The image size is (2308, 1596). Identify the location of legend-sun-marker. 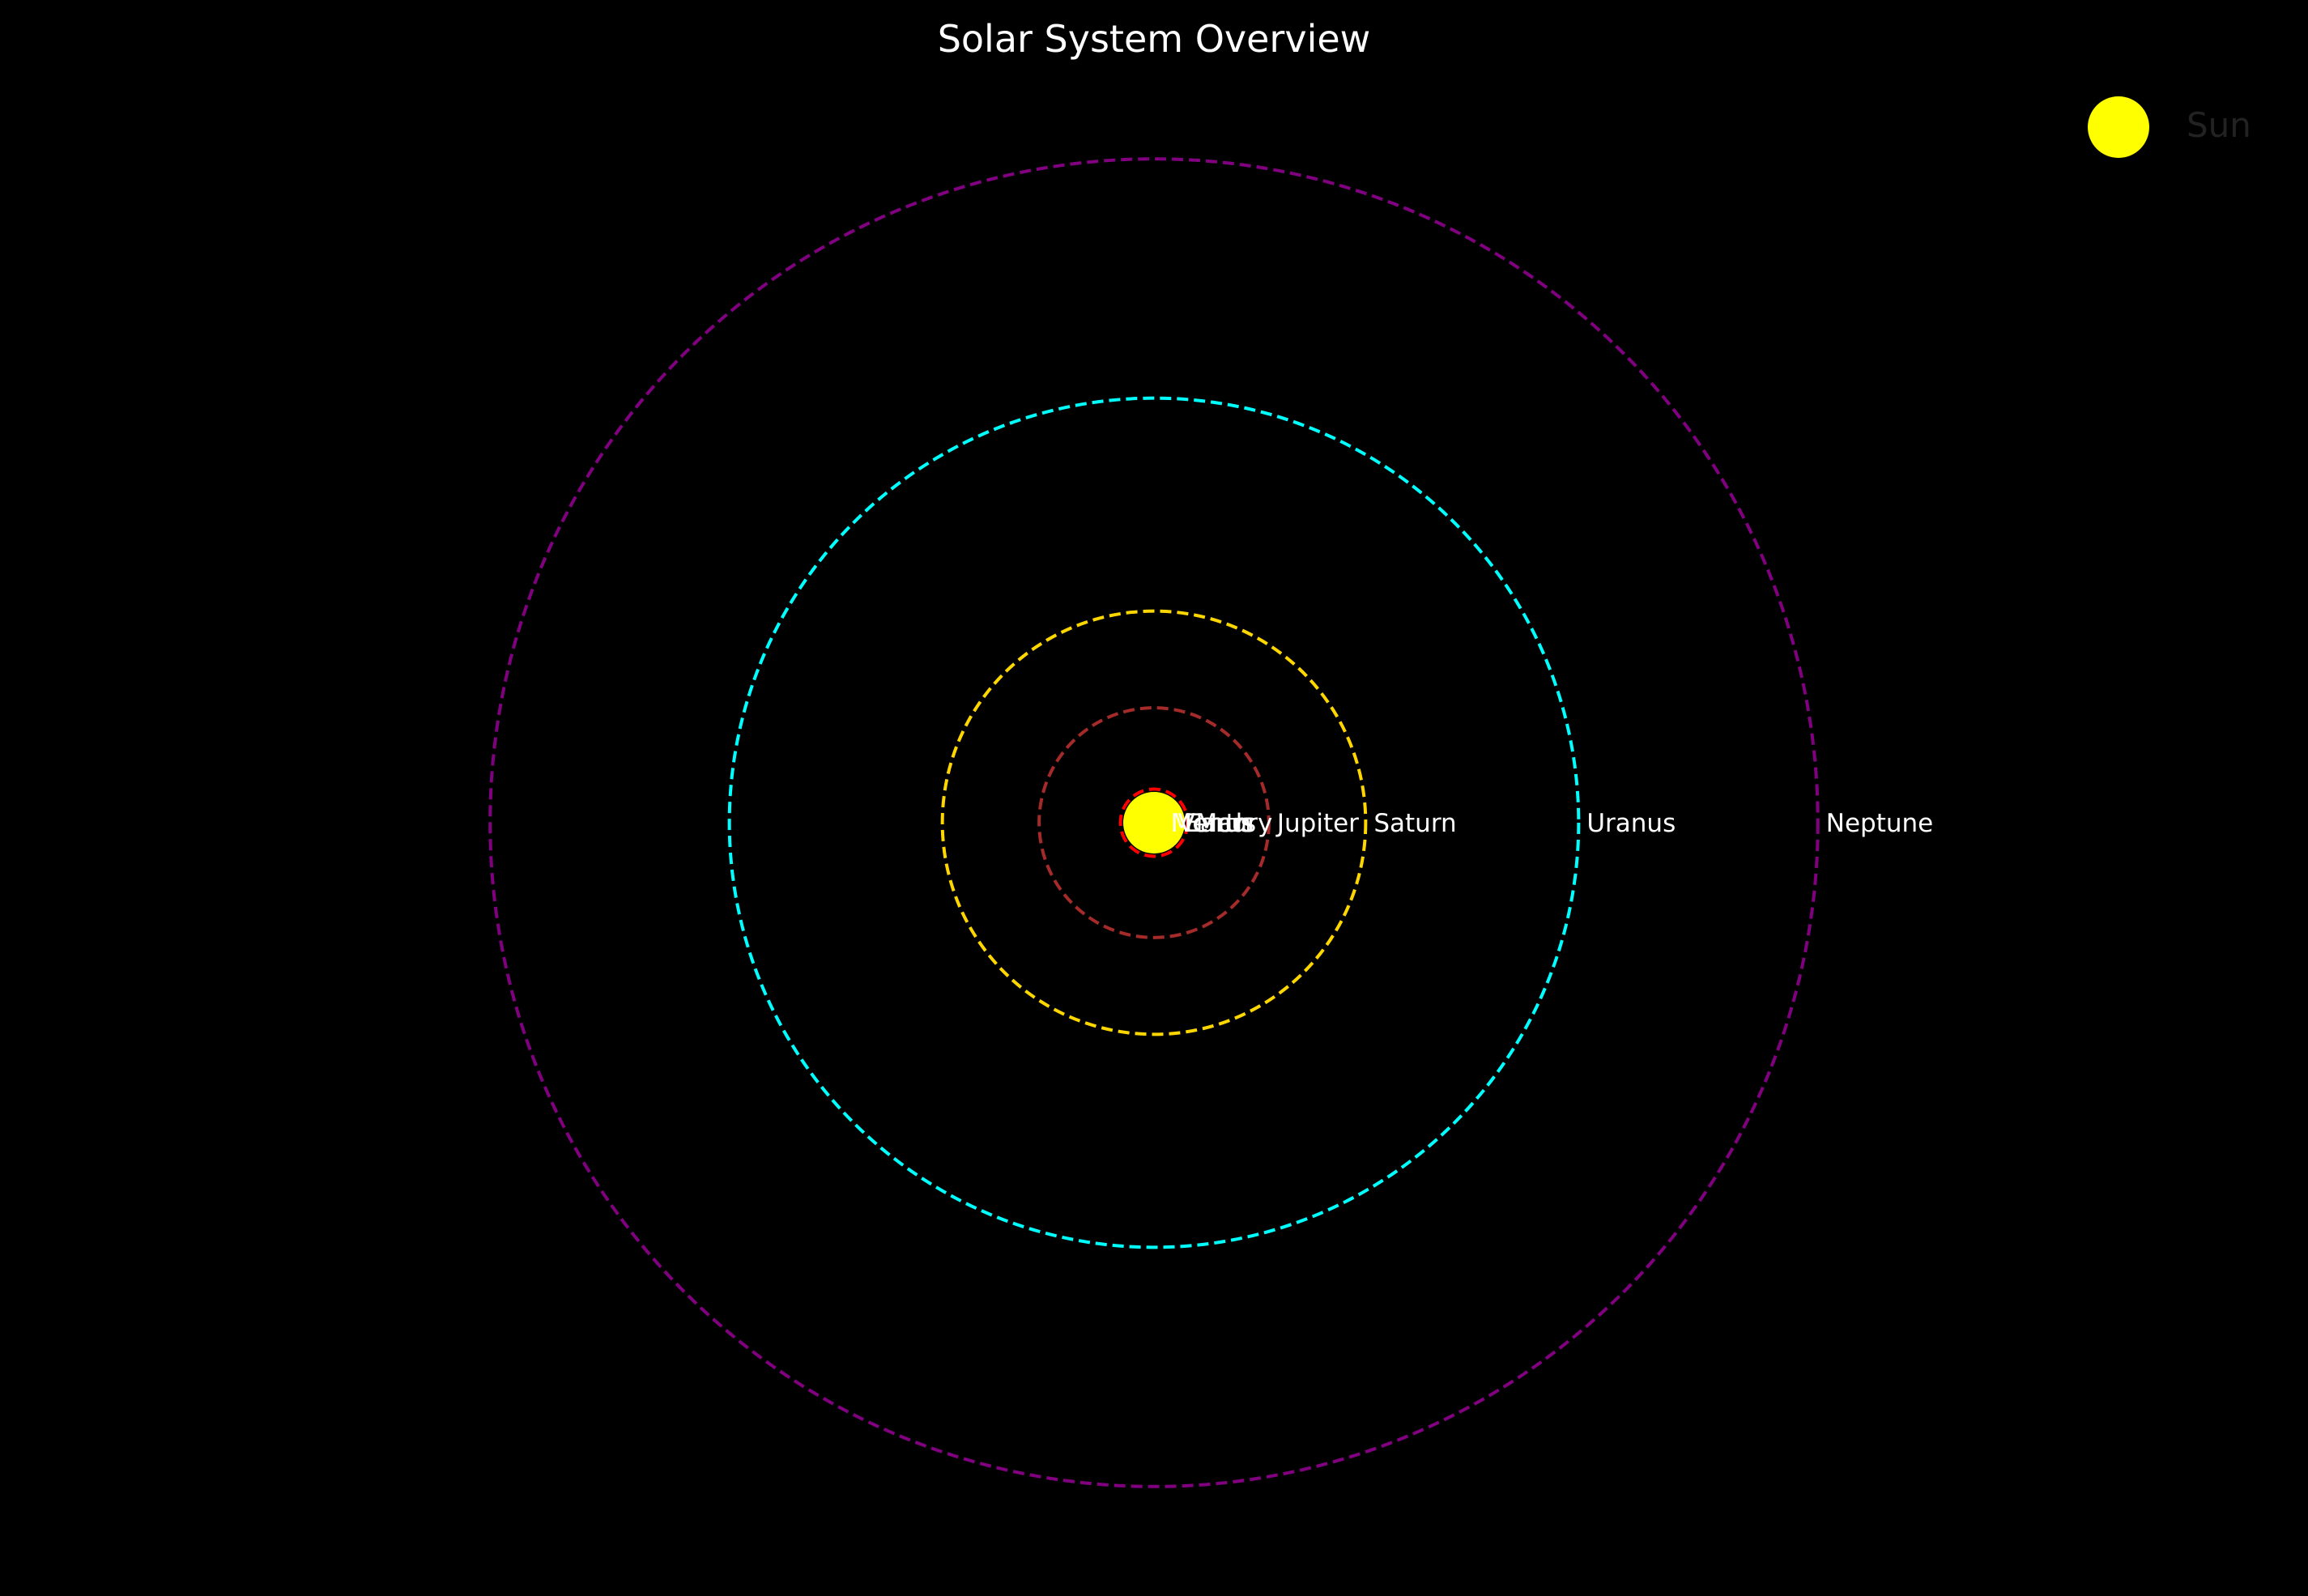
(2118, 127).